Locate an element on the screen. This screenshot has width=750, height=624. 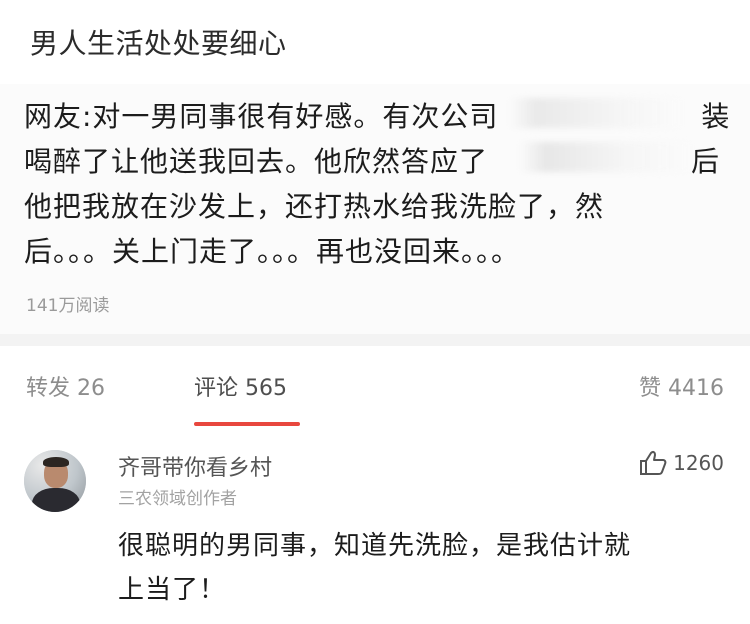
tab-likes: 赞 4416 is located at coordinates (681, 386).